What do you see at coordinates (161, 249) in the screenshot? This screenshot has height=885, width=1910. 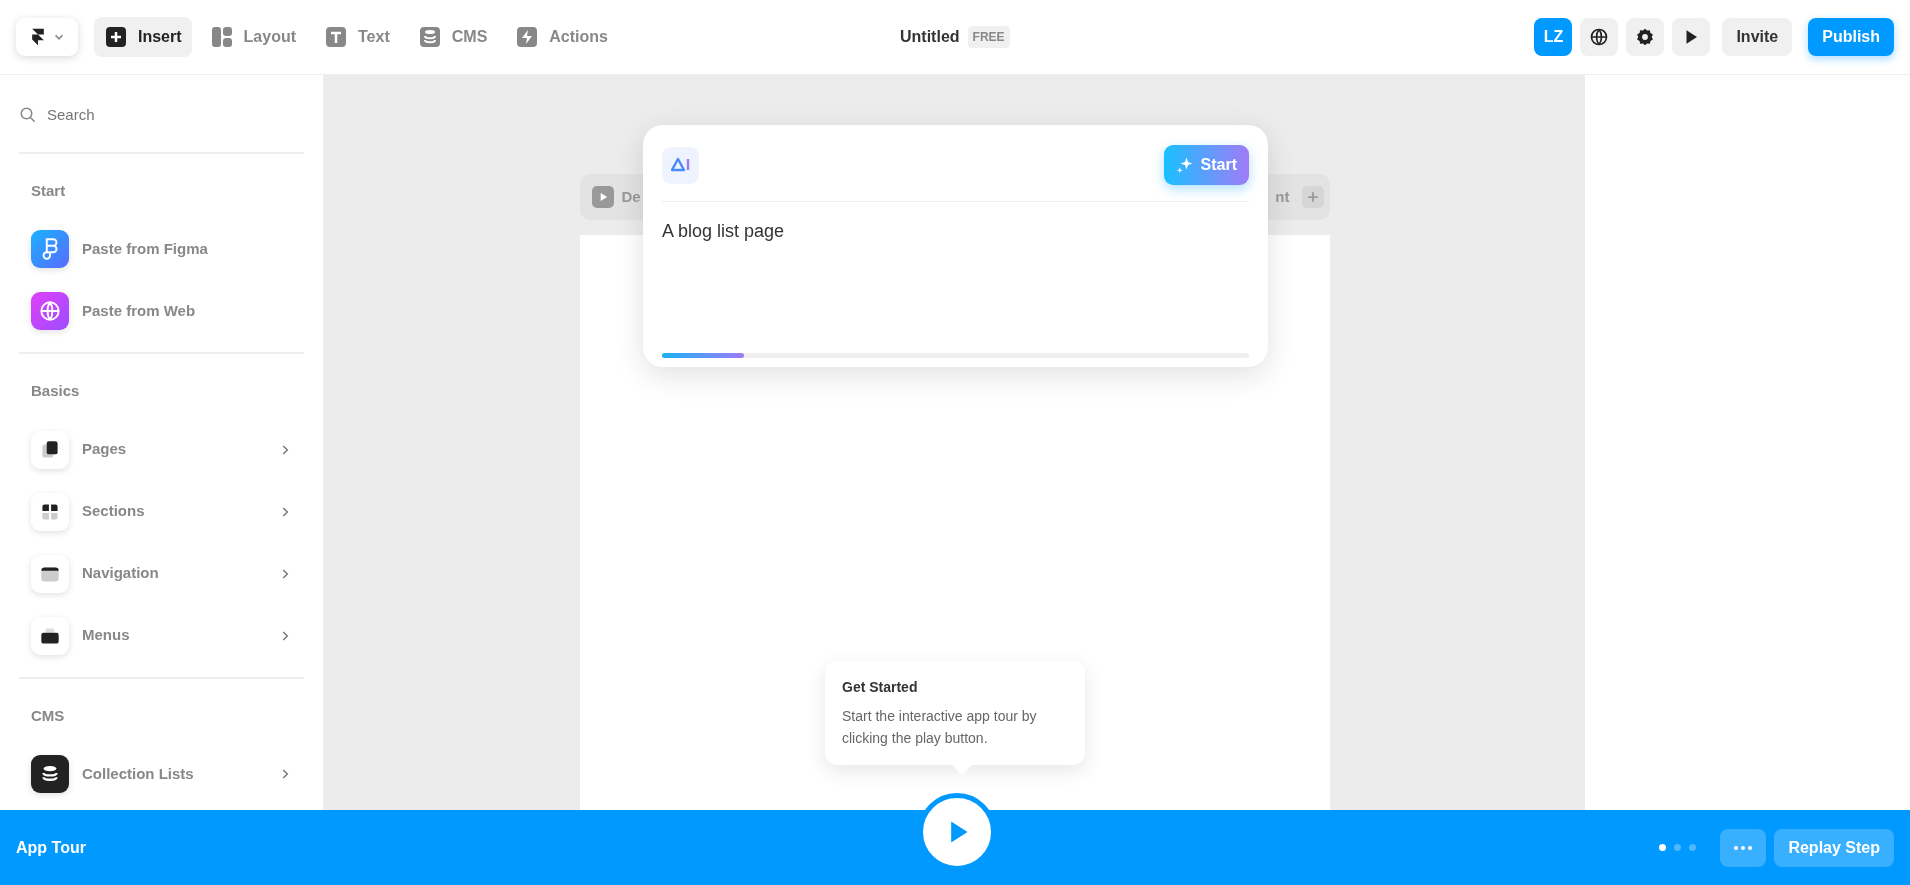 I see `sidebar-item: Paste from Figma` at bounding box center [161, 249].